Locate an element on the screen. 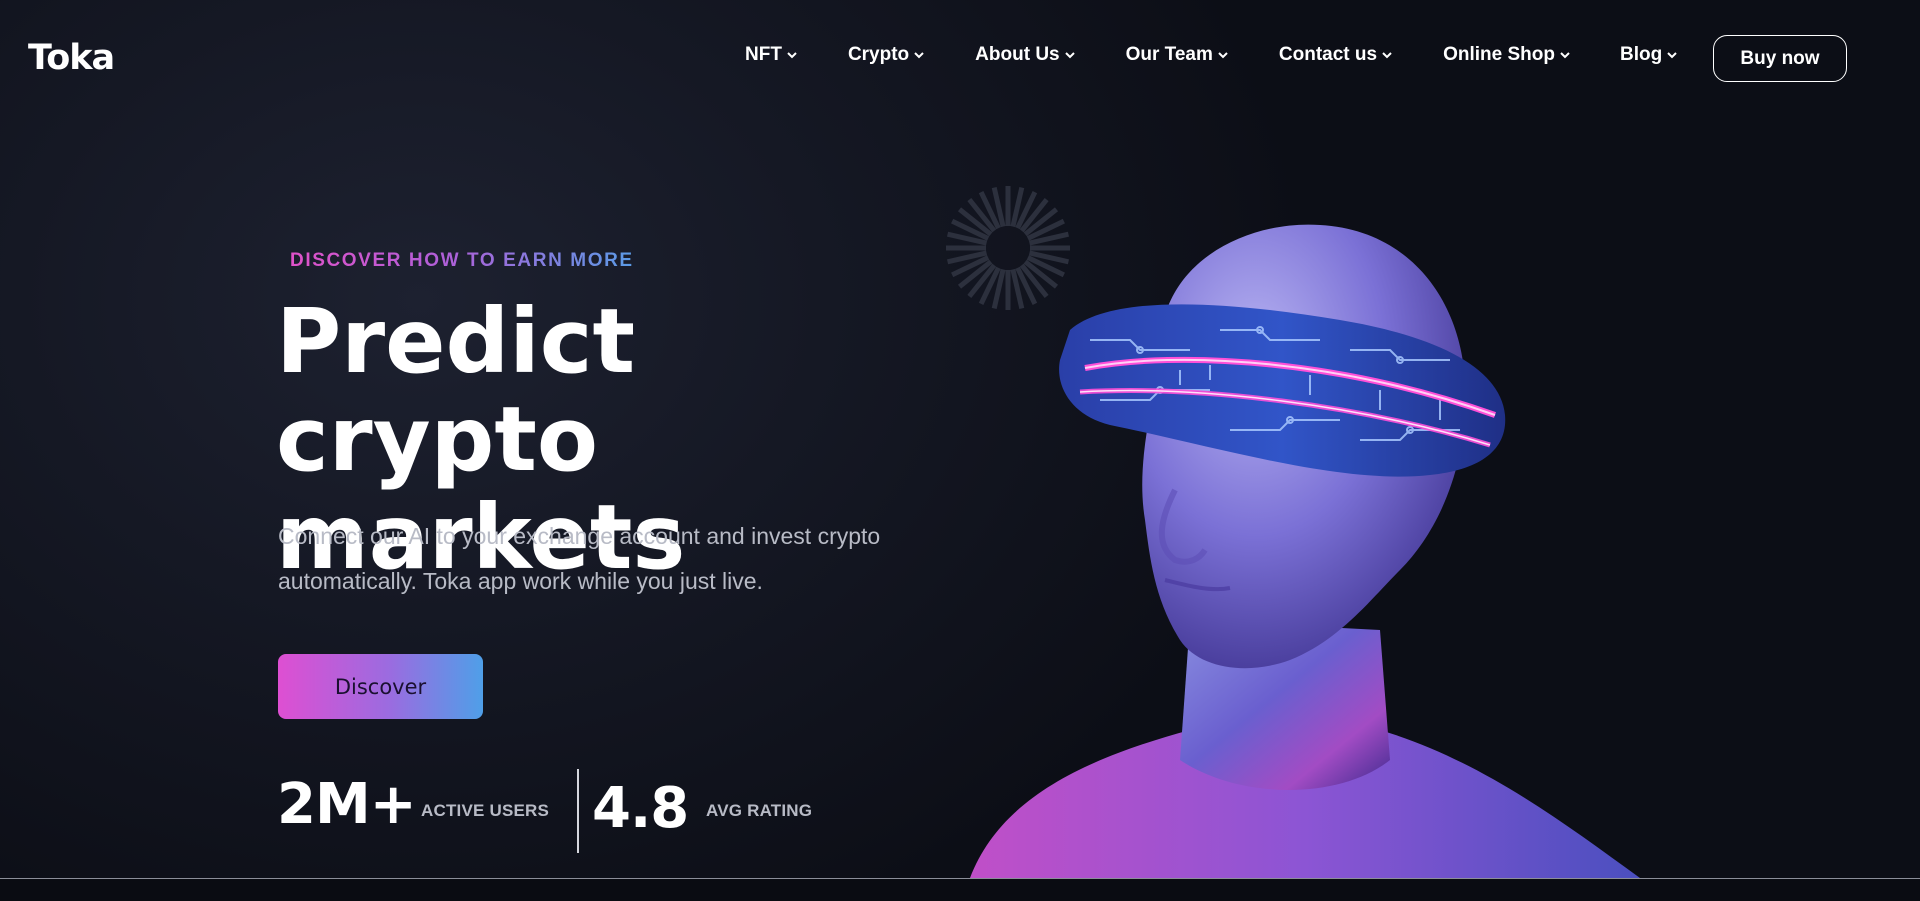 This screenshot has width=1920, height=901. logo: Toka is located at coordinates (71, 58).